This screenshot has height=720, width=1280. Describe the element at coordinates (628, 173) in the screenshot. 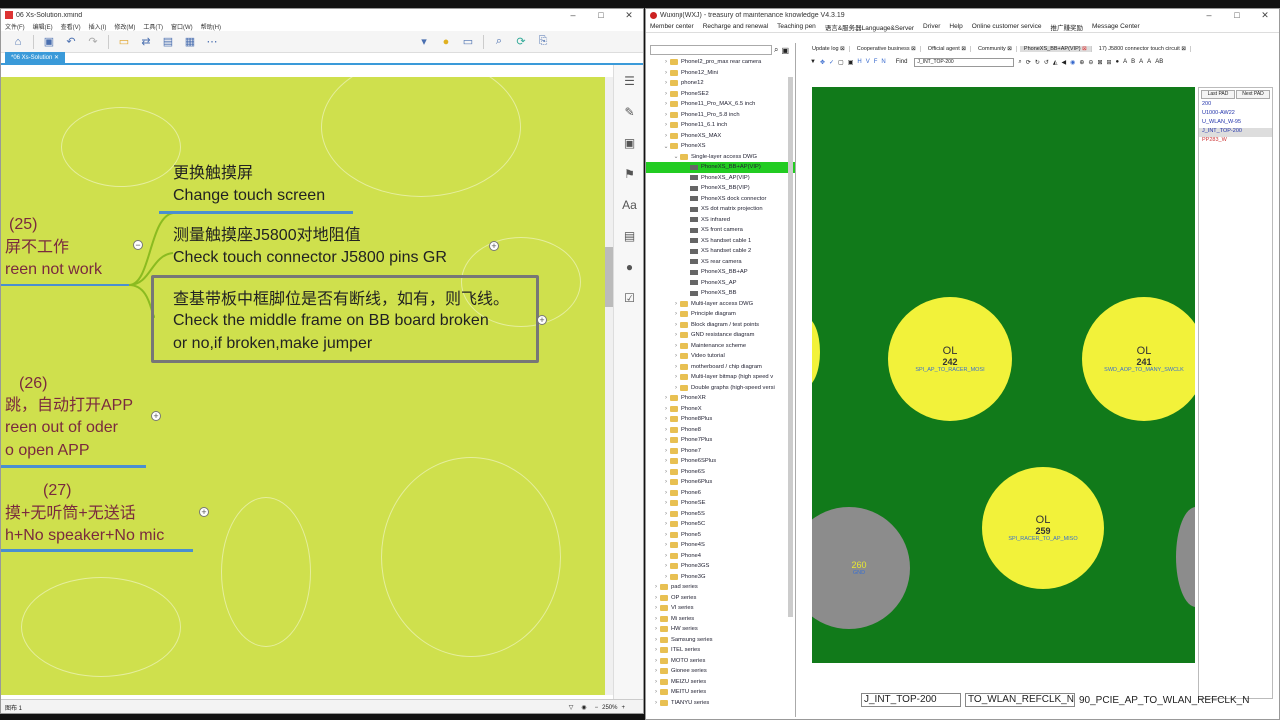

I see `marker-flag-icon: ⚑` at that location.